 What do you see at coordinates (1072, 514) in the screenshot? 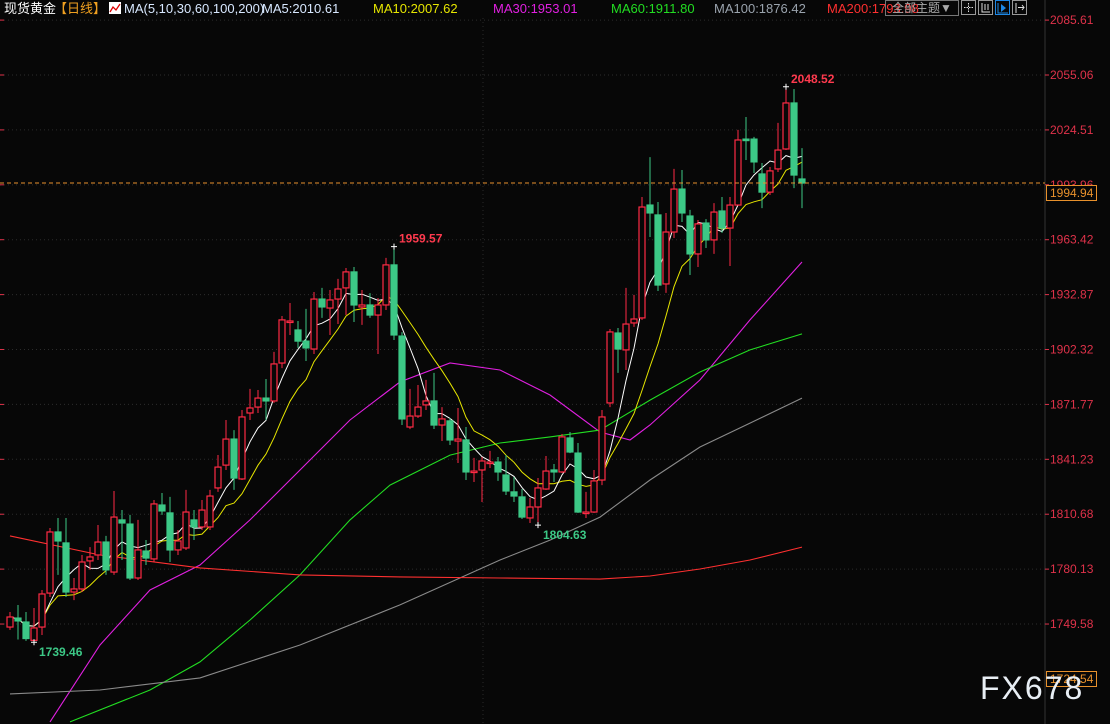
I see `y-tick-label: 1810.68` at bounding box center [1072, 514].